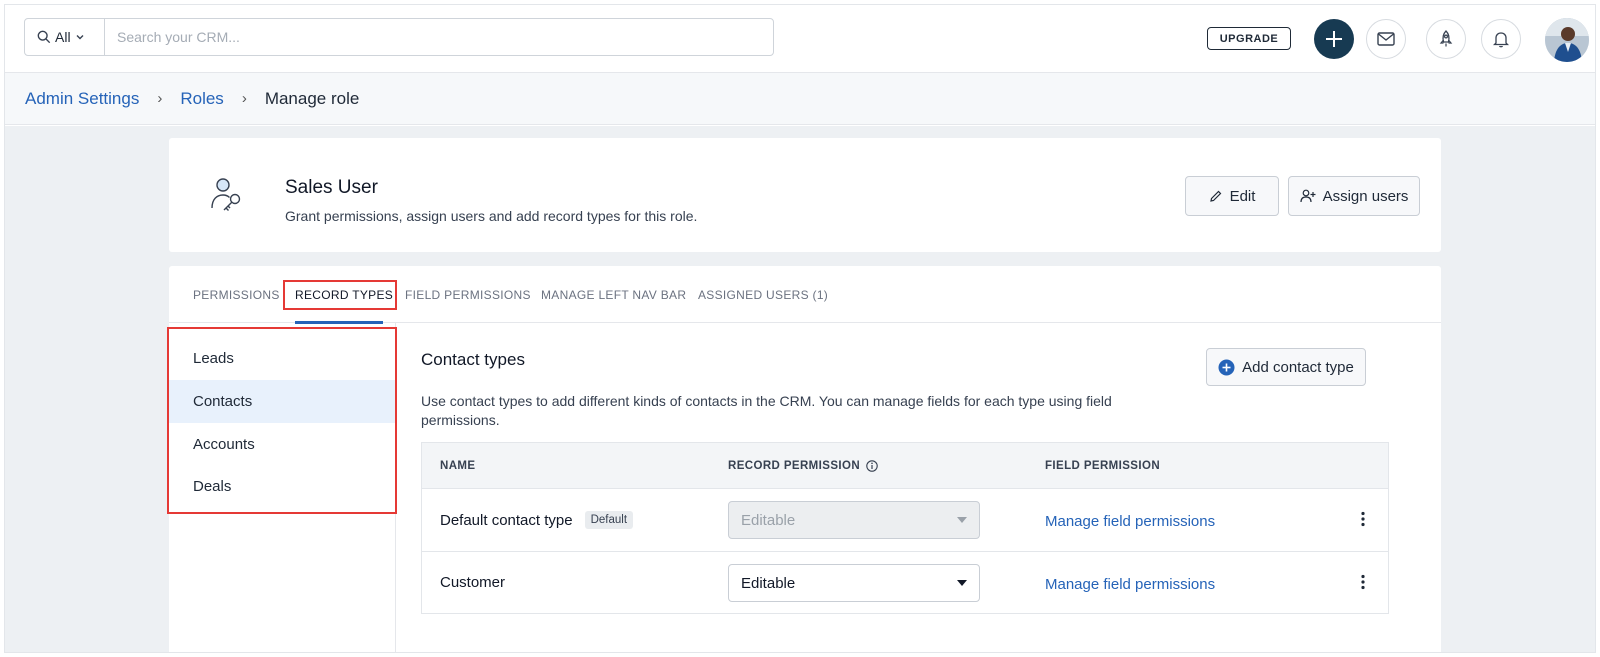 The width and height of the screenshot is (1600, 657). I want to click on tab-assigned-users: ASSIGNED USERS (1), so click(763, 295).